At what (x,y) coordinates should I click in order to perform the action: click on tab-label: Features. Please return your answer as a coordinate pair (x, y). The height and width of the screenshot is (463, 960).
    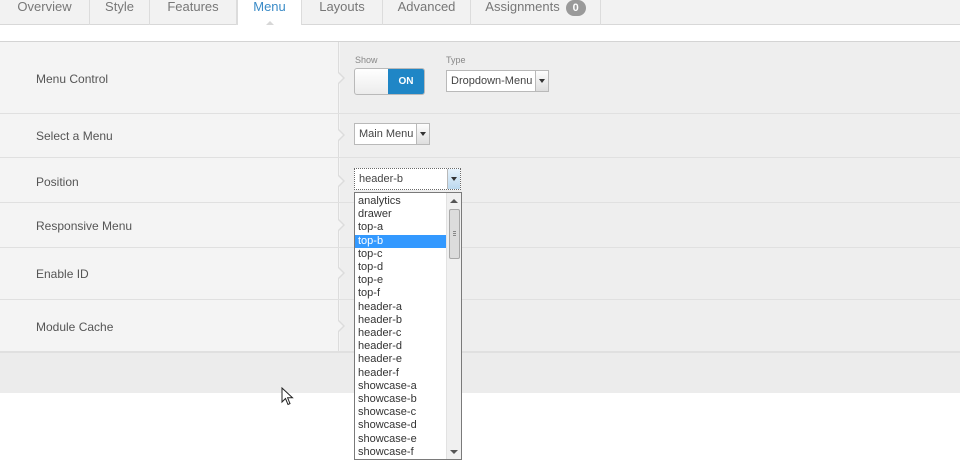
    Looking at the image, I should click on (193, 7).